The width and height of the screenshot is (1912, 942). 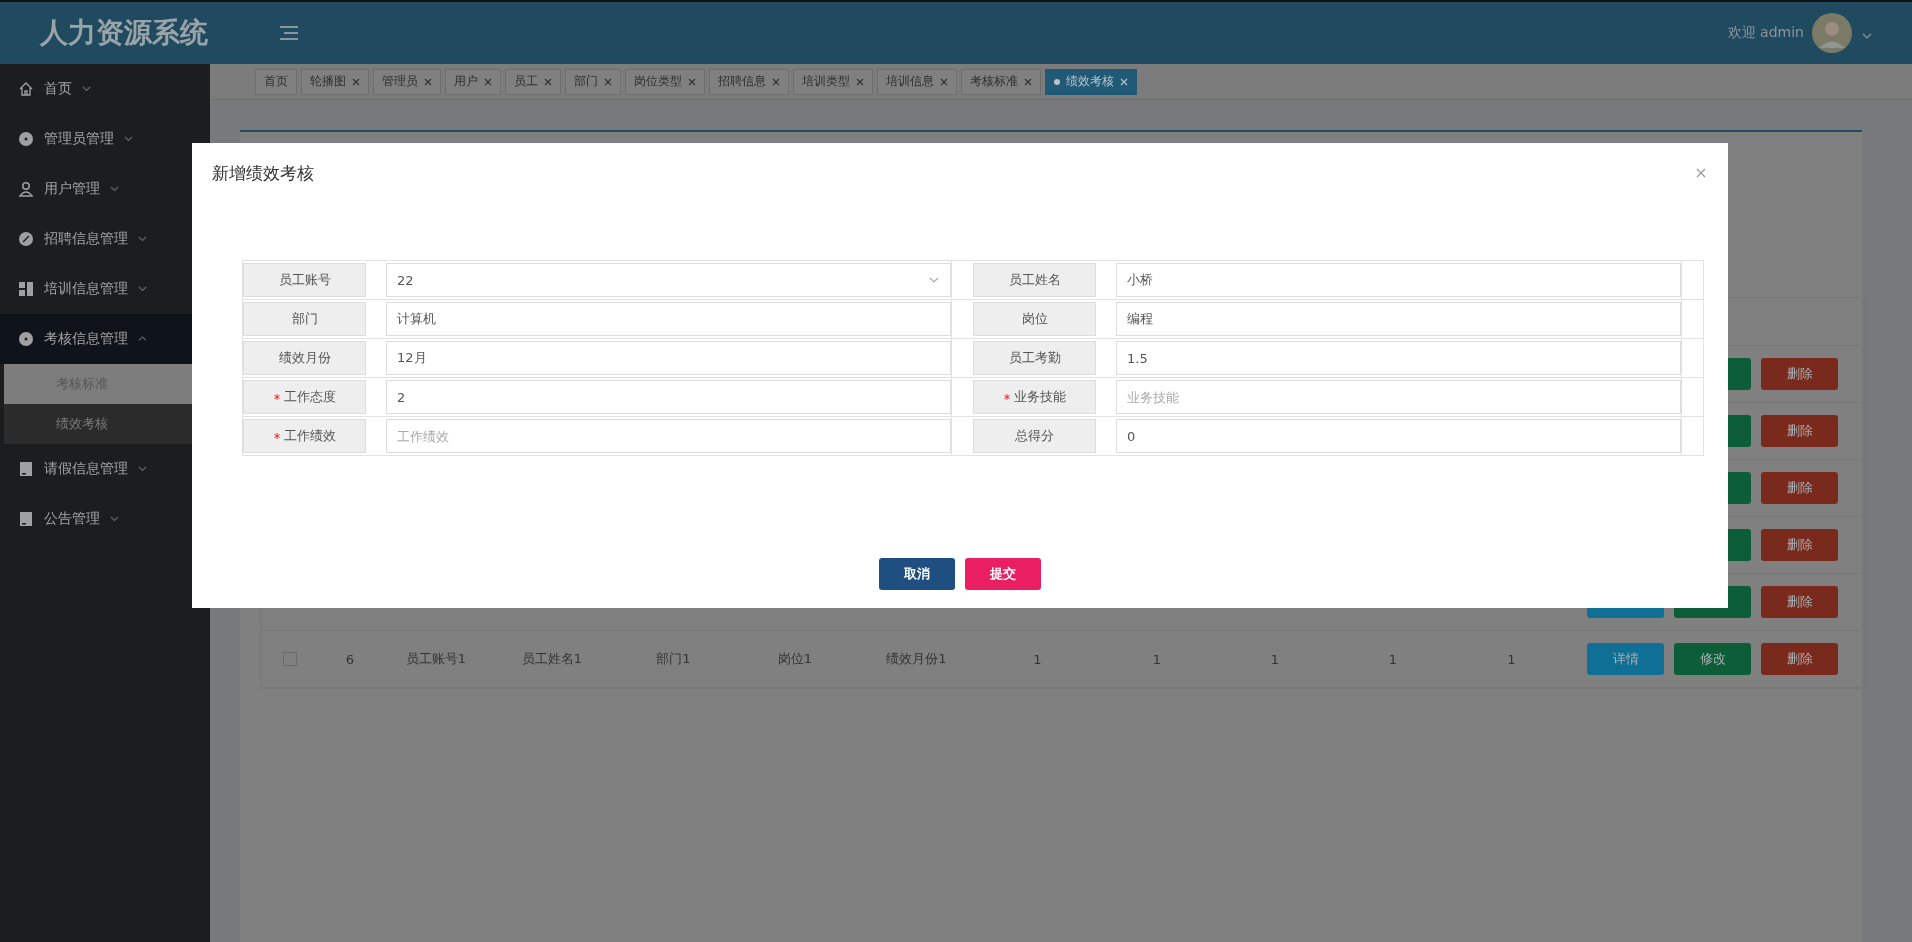 What do you see at coordinates (304, 280) in the screenshot?
I see `field-label: 员工账号` at bounding box center [304, 280].